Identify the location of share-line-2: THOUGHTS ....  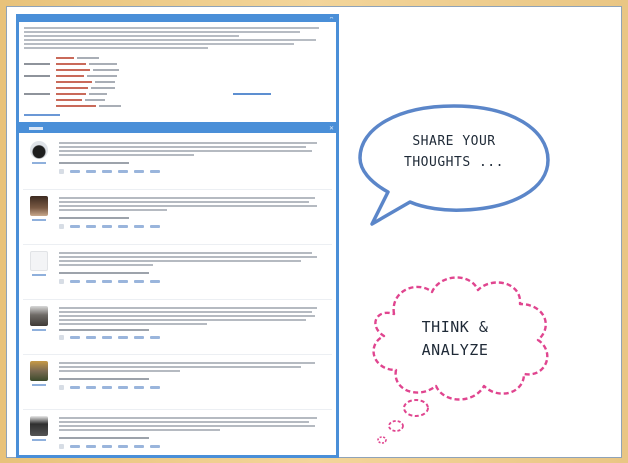
(454, 162).